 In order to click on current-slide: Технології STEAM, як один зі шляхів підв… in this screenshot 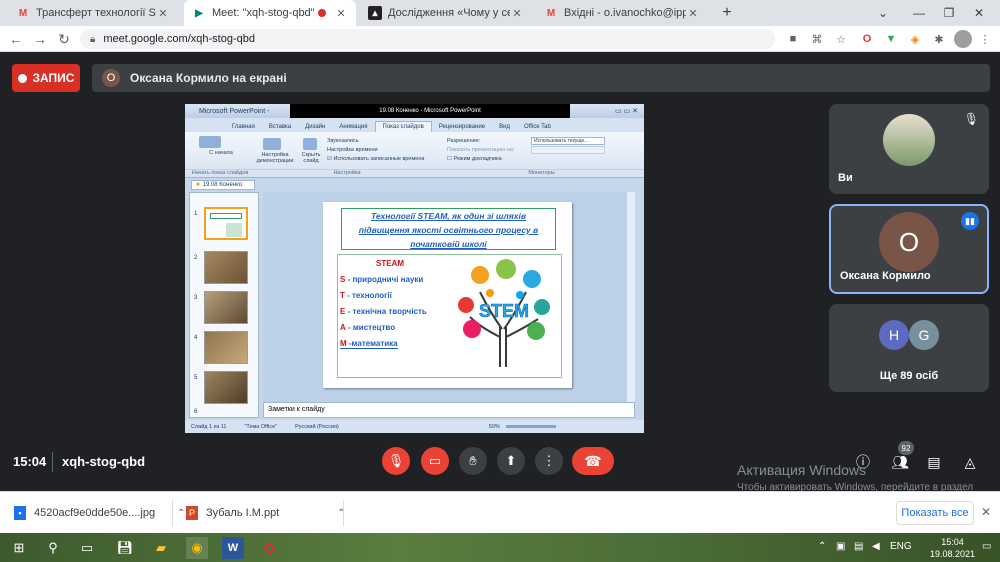, I will do `click(447, 295)`.